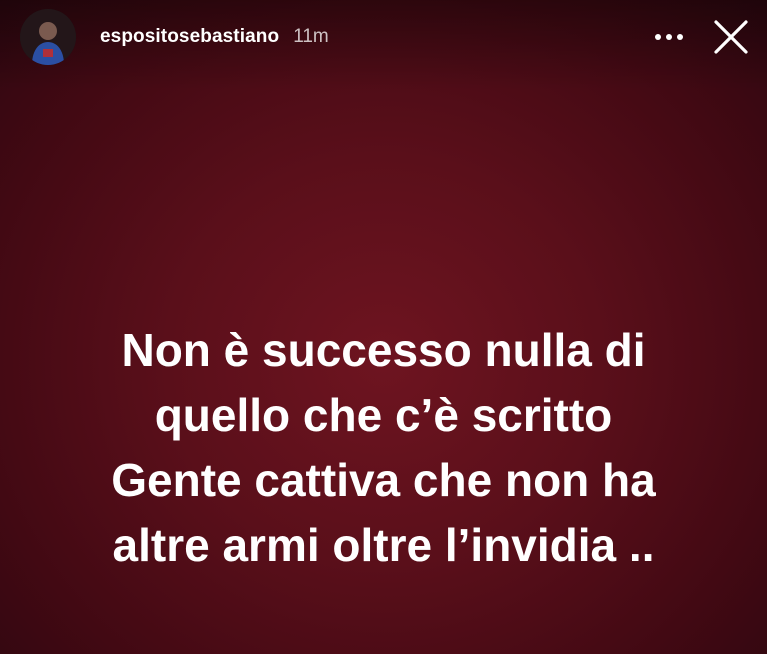  What do you see at coordinates (383, 480) in the screenshot?
I see `story-text-line: Gente cattiva che non ha` at bounding box center [383, 480].